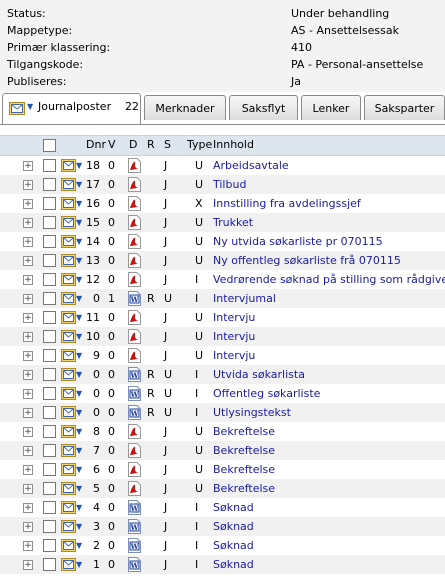  What do you see at coordinates (331, 107) in the screenshot?
I see `tab-lenker: Lenker` at bounding box center [331, 107].